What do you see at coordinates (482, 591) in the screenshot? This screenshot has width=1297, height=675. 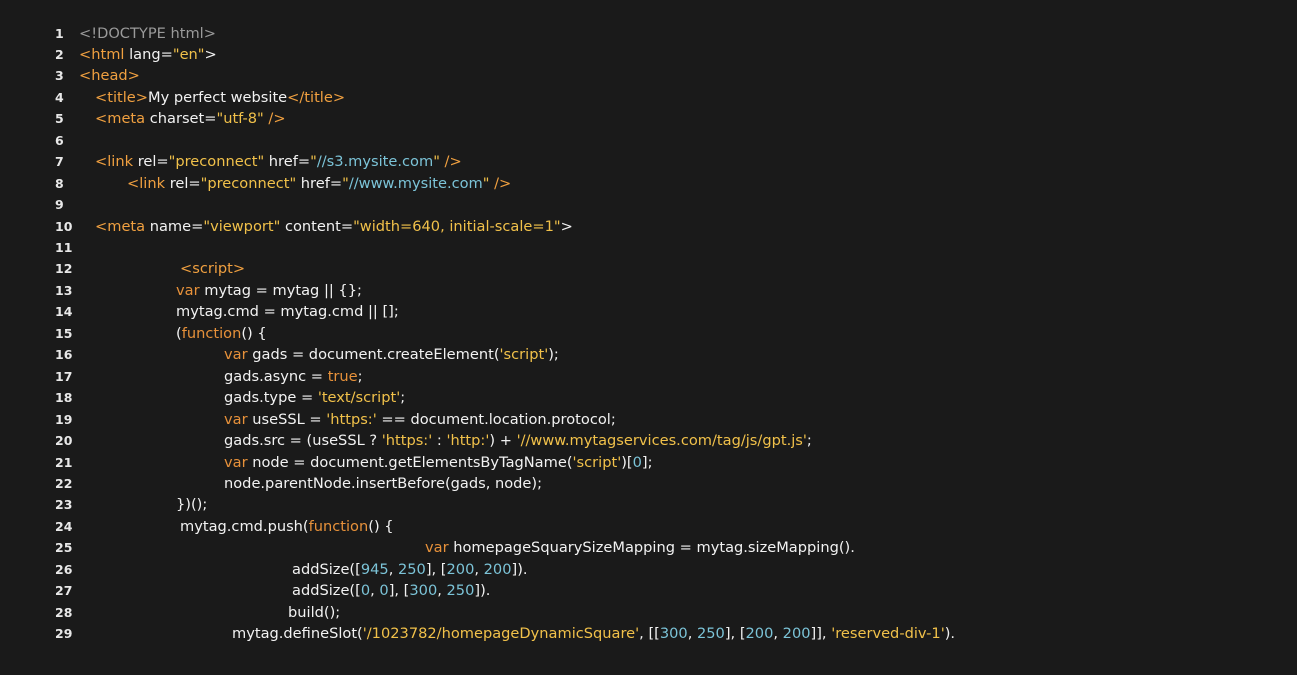 I see `code-token: ]).` at bounding box center [482, 591].